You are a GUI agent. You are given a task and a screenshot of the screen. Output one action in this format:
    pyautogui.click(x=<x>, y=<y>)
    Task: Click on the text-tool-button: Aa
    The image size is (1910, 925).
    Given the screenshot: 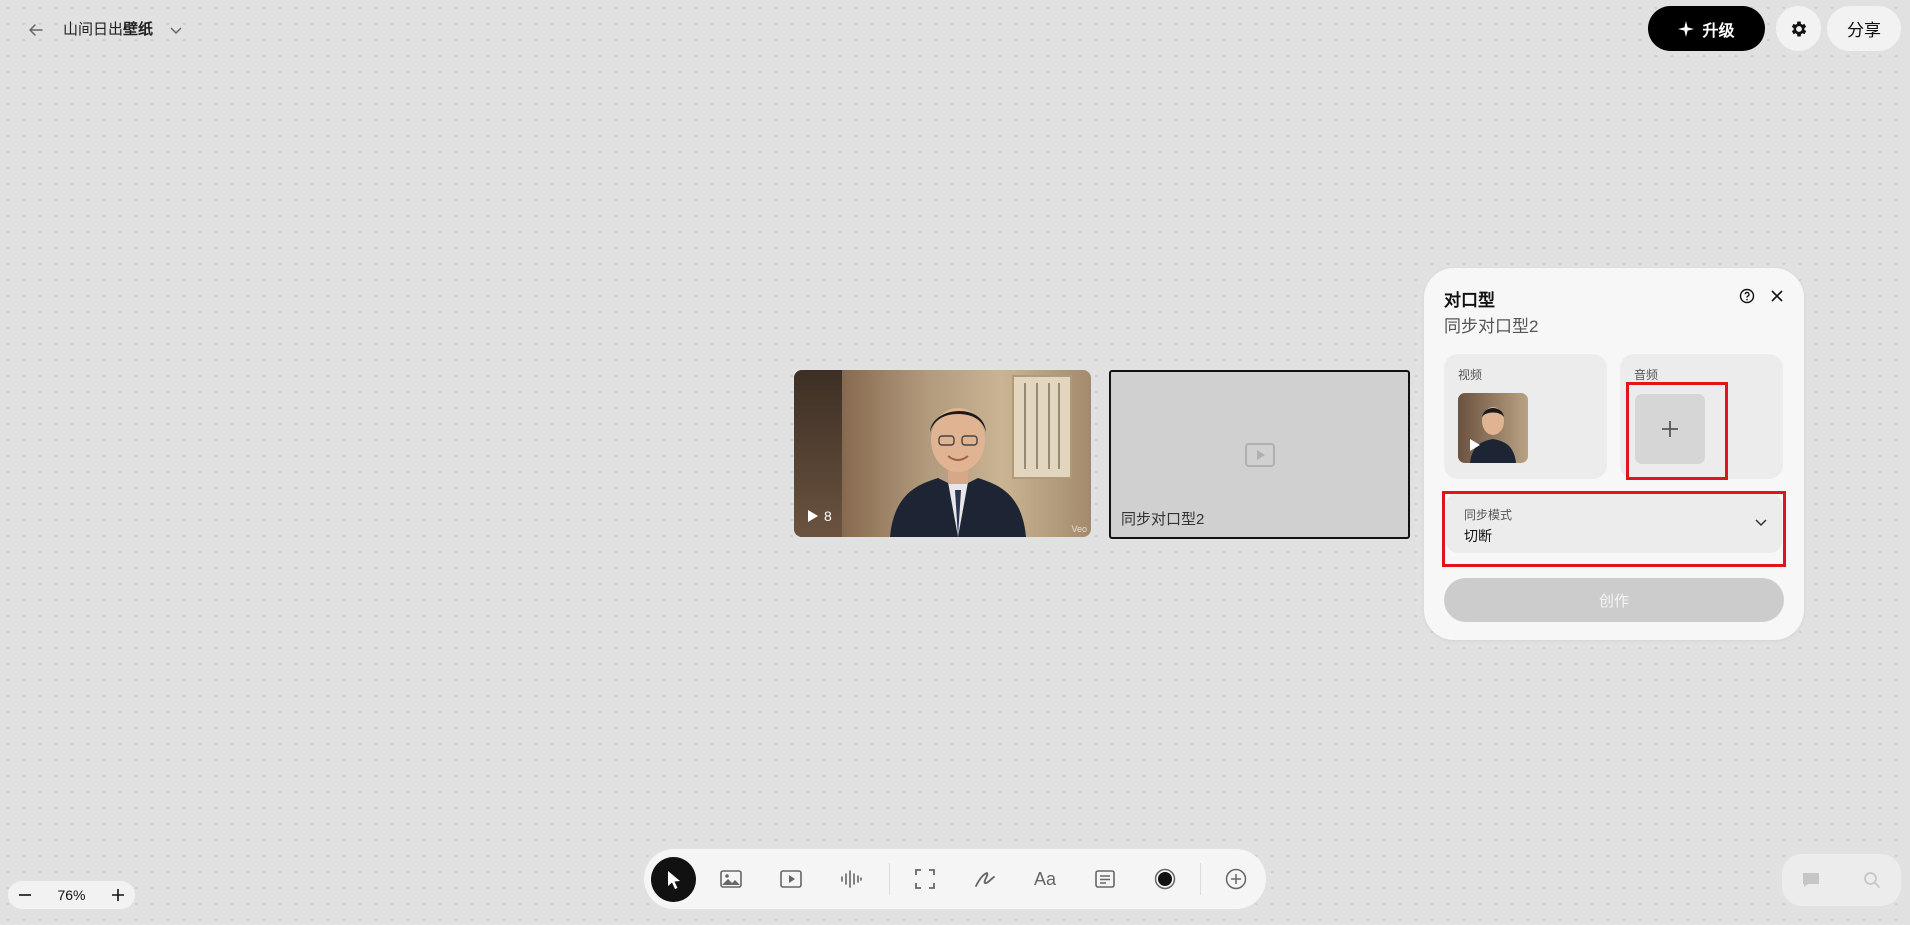 What is the action you would take?
    pyautogui.click(x=1045, y=879)
    